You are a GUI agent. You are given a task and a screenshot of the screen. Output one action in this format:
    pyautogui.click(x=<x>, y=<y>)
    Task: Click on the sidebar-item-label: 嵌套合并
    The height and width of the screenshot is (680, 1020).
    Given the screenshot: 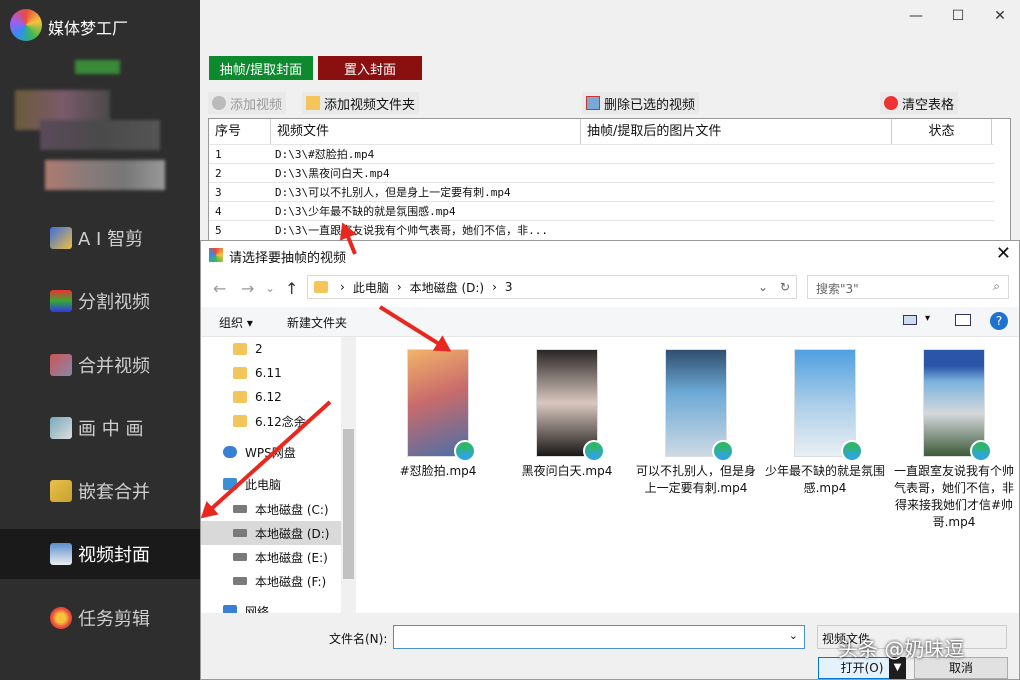 What is the action you would take?
    pyautogui.click(x=114, y=492)
    